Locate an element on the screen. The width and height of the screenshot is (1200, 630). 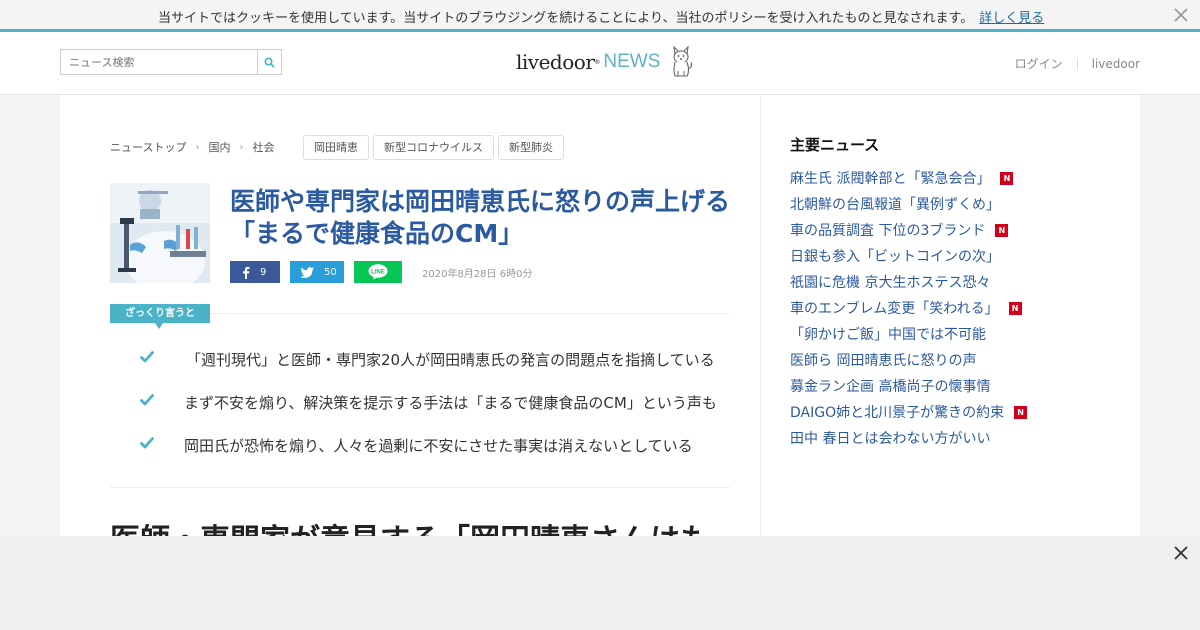
twitter-icon is located at coordinates (307, 272).